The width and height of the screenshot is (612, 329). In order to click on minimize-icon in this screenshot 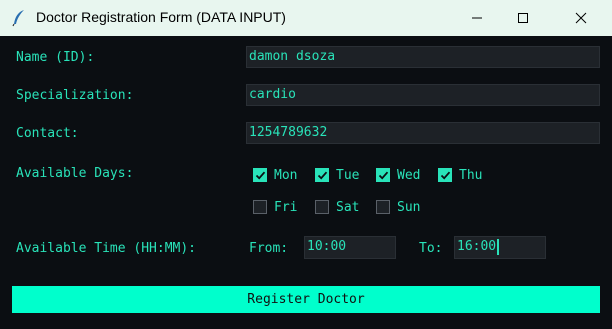, I will do `click(477, 18)`.